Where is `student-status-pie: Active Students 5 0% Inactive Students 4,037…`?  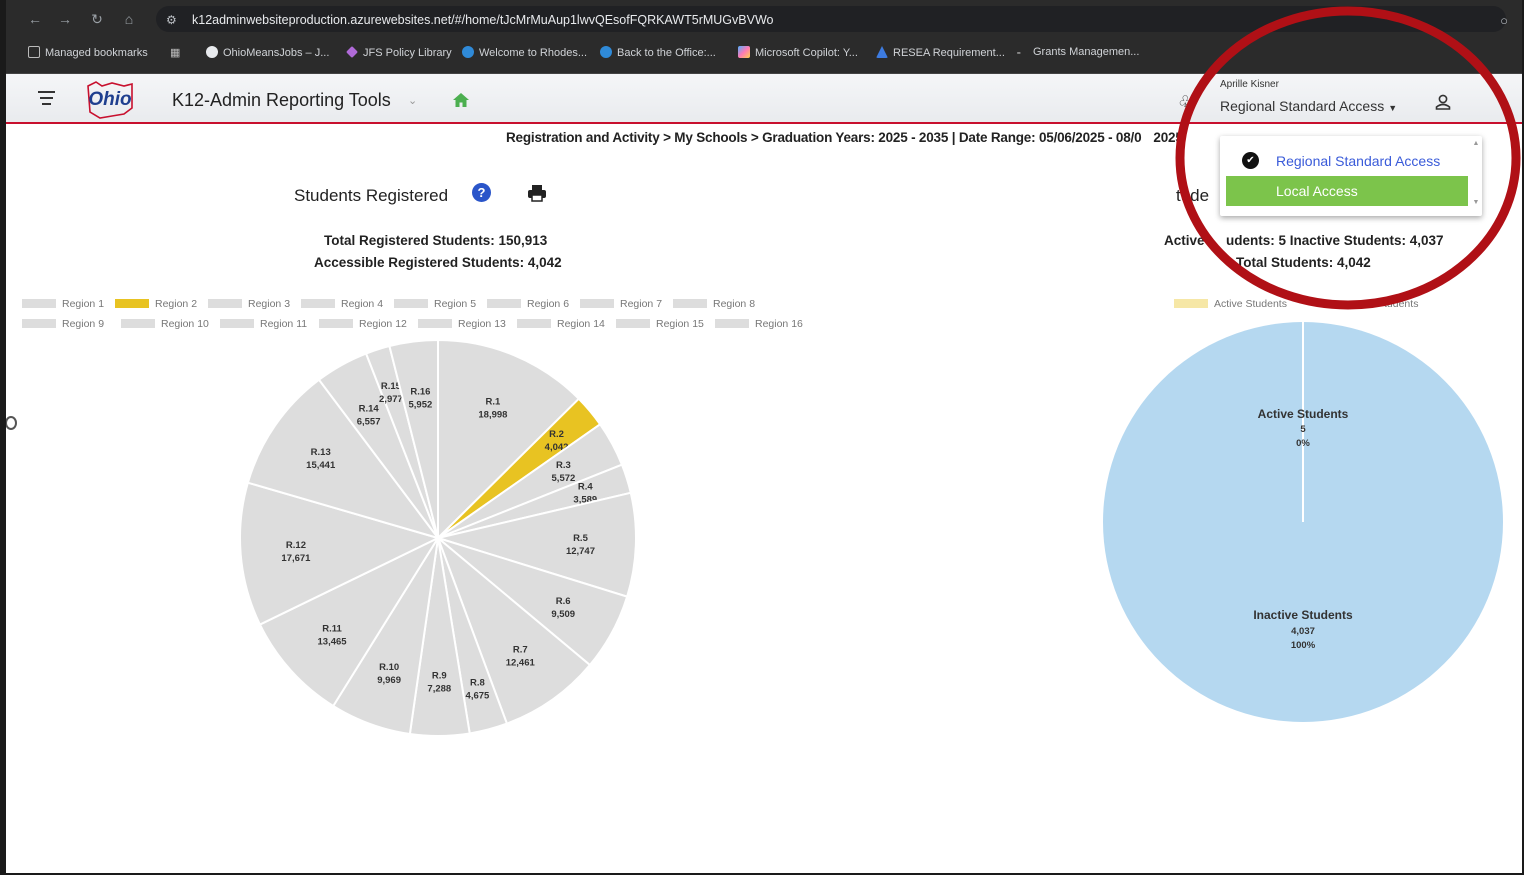 student-status-pie: Active Students 5 0% Inactive Students 4,037… is located at coordinates (1303, 522).